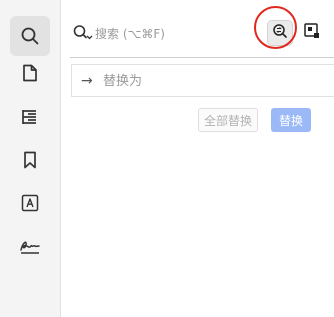 The image size is (334, 317). I want to click on search-input, so click(155, 34).